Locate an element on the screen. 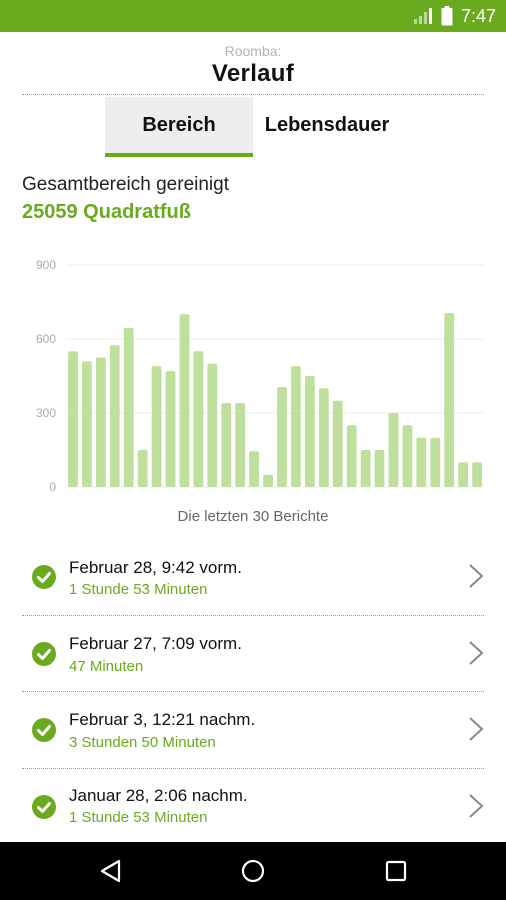 Image resolution: width=506 pixels, height=900 pixels. y-tick-label: 600 is located at coordinates (46, 339).